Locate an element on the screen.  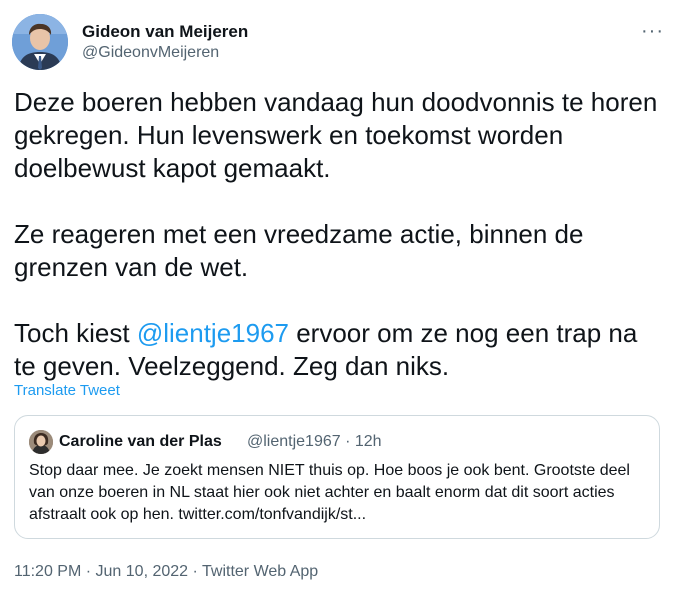
quoted-author-meta: @lientje1967 · 12h is located at coordinates (314, 442).